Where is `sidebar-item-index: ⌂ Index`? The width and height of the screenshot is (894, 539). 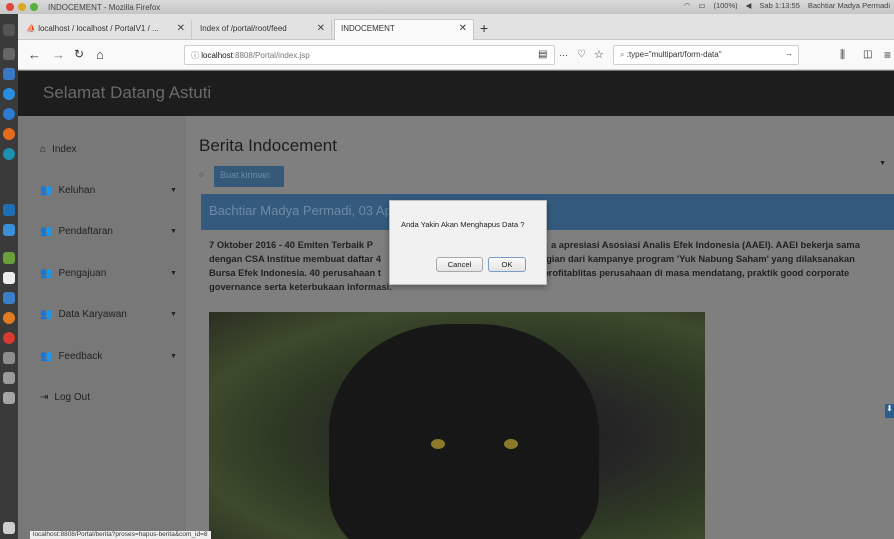 sidebar-item-index: ⌂ Index is located at coordinates (58, 149).